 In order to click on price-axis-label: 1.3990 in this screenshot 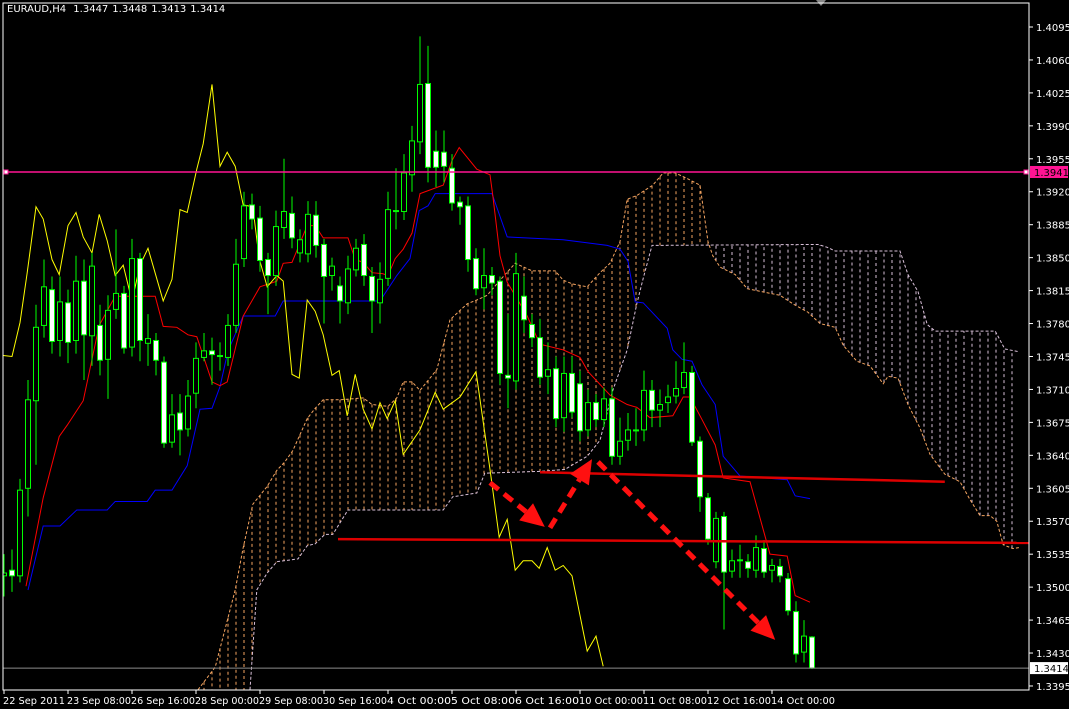, I will do `click(1052, 127)`.